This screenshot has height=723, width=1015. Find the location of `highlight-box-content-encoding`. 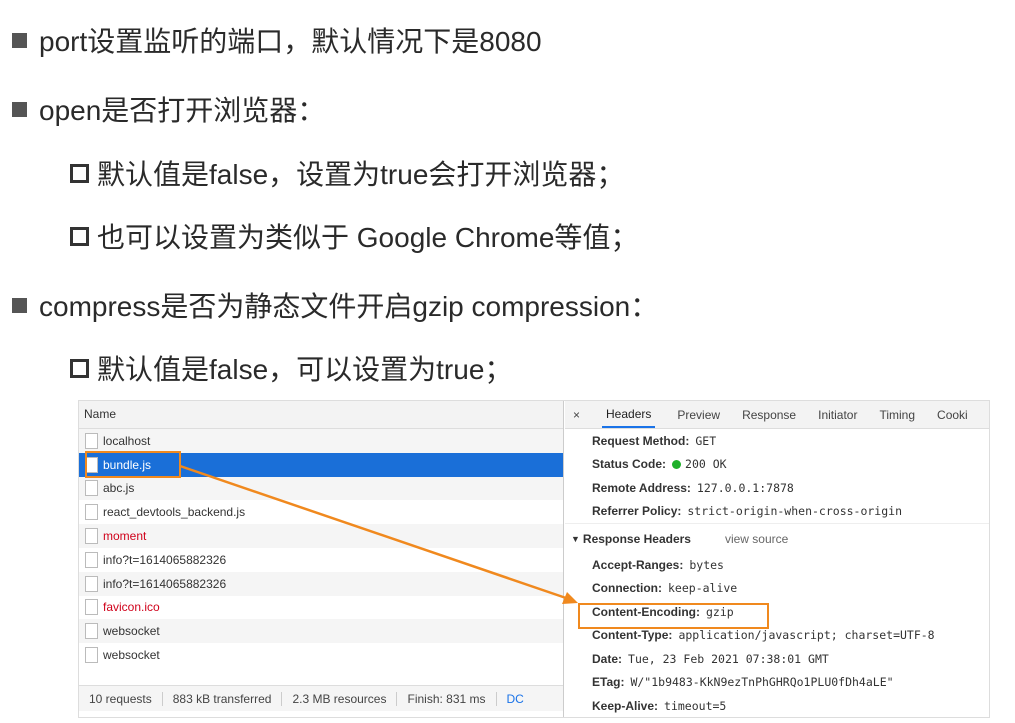

highlight-box-content-encoding is located at coordinates (673, 616).